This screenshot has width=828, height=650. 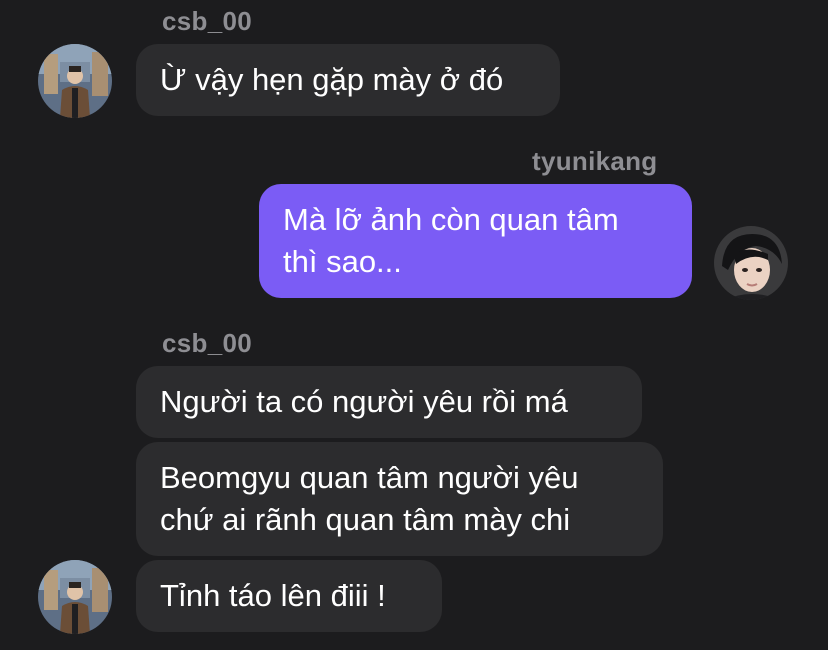 What do you see at coordinates (389, 402) in the screenshot?
I see `message-bubble: Người ta có người yêu rồi má` at bounding box center [389, 402].